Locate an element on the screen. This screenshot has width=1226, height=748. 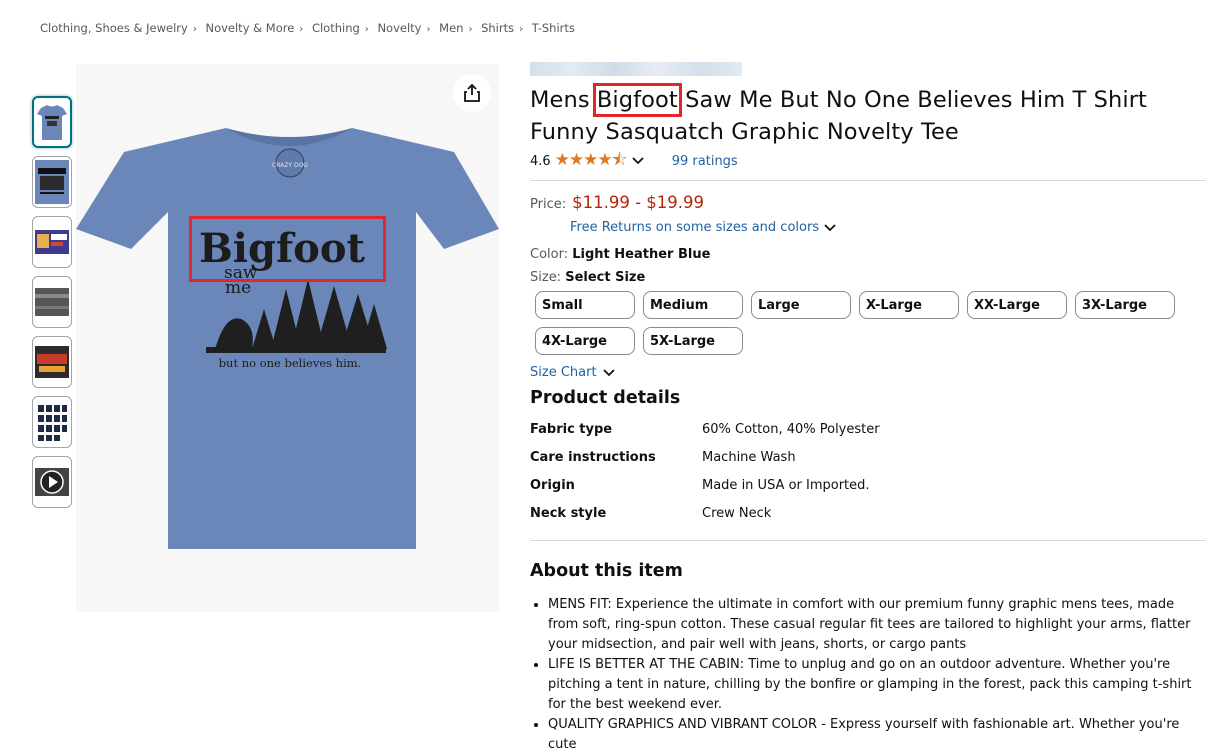
size-option-small: Small is located at coordinates (585, 305).